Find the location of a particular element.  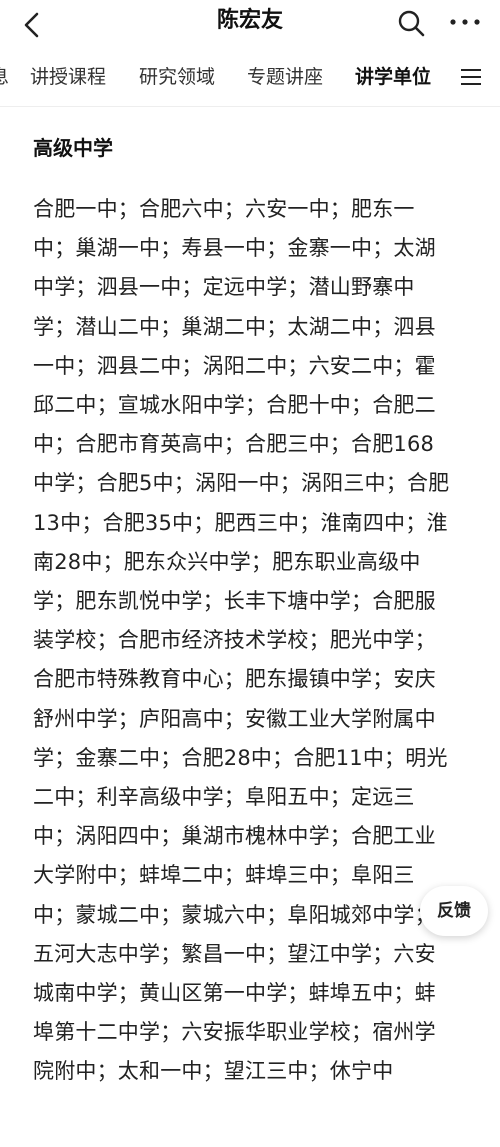

feedback-button: 反馈 is located at coordinates (454, 911).